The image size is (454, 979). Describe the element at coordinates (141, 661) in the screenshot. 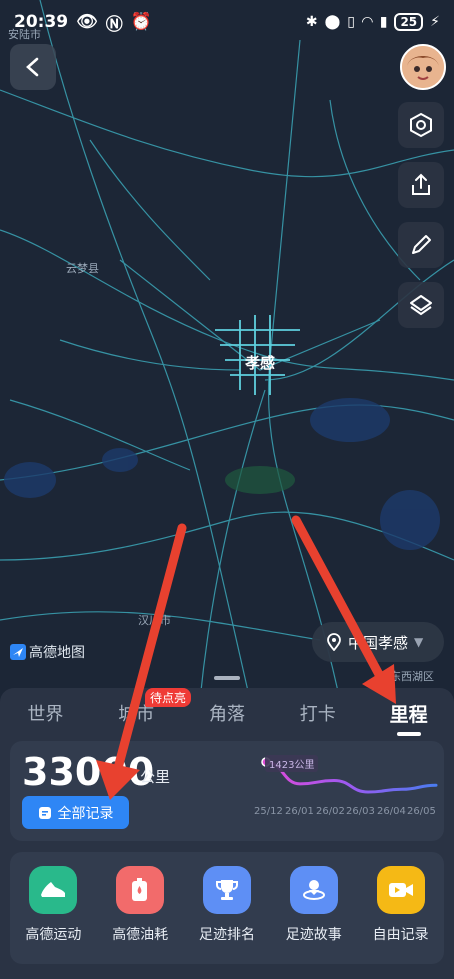

I see `annotation-arrow-left` at that location.